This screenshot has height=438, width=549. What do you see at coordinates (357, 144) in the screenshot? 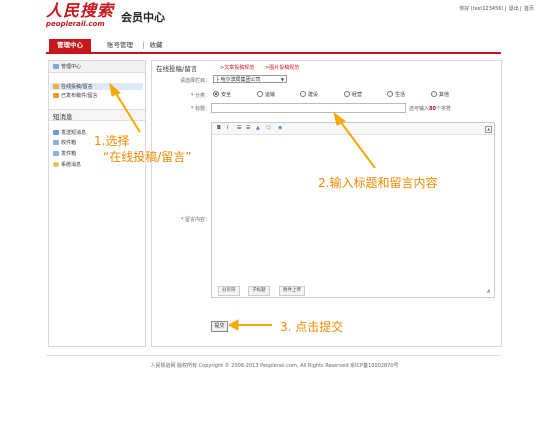
I see `arrow-step2` at bounding box center [357, 144].